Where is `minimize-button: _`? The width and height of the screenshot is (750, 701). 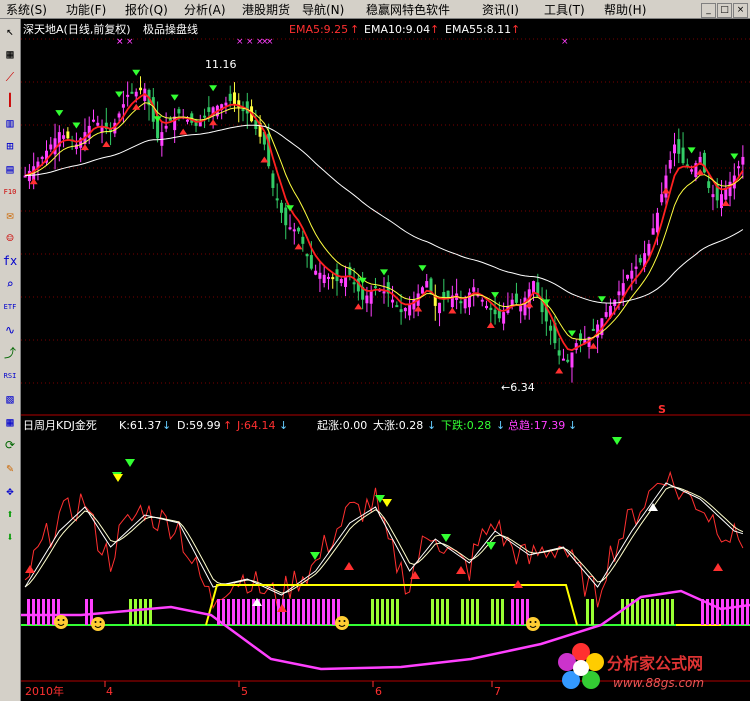
minimize-button: _ is located at coordinates (708, 10).